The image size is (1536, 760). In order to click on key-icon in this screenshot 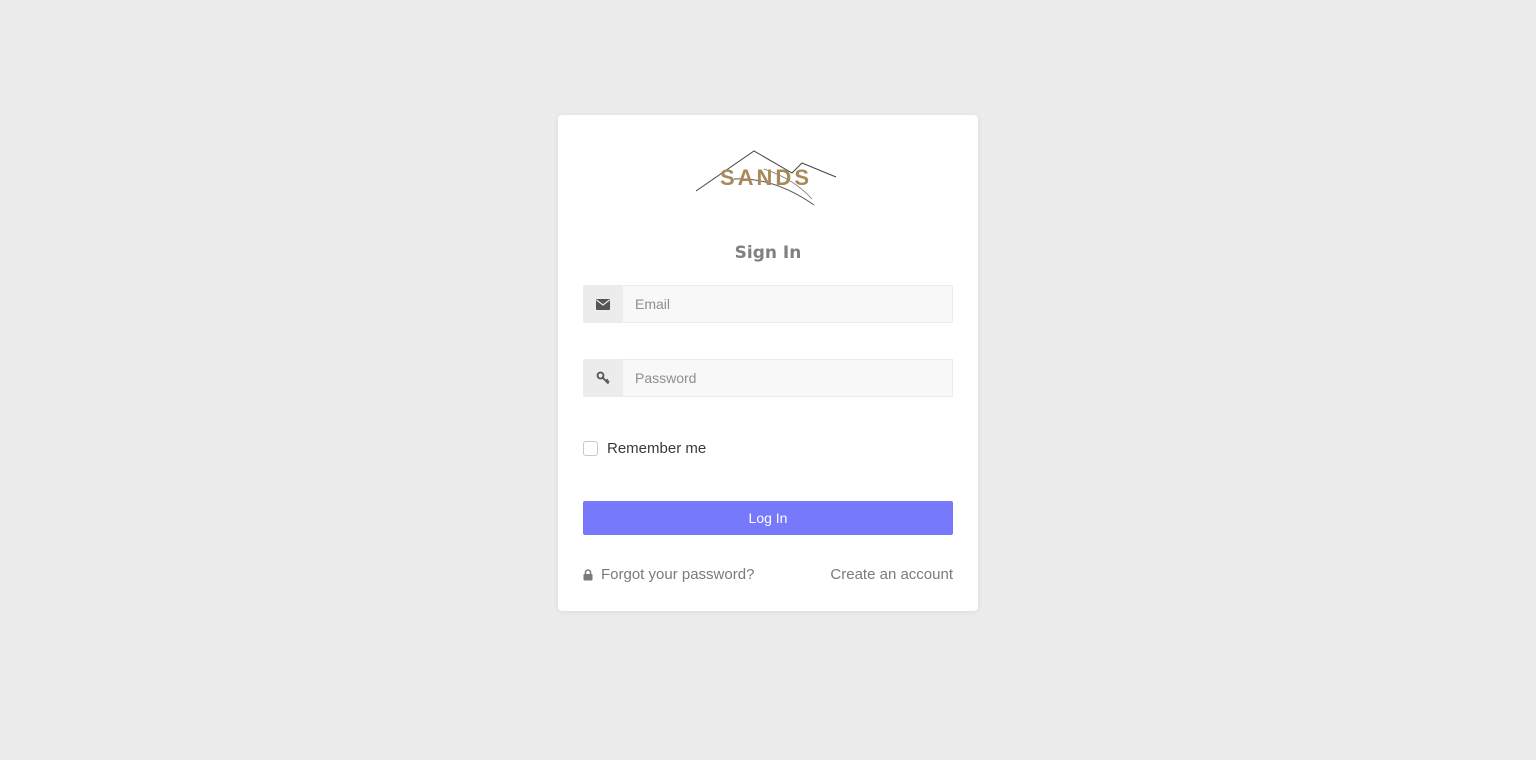, I will do `click(603, 378)`.